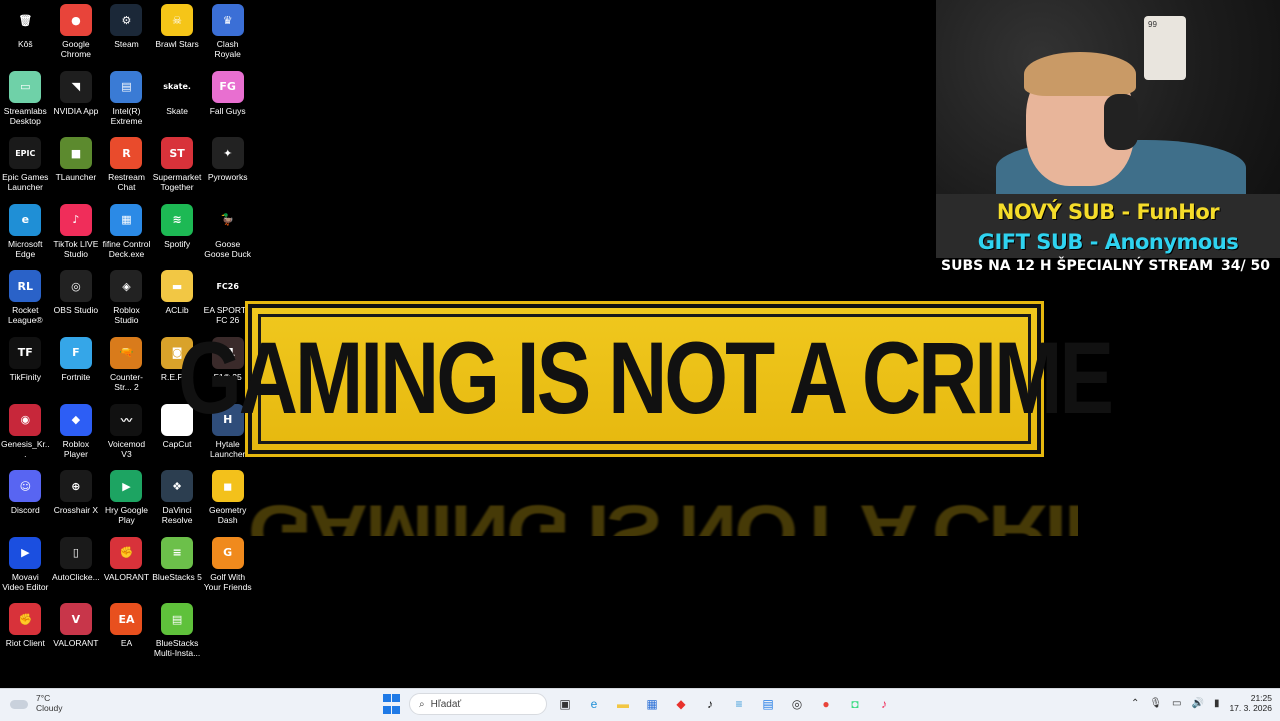 This screenshot has width=1280, height=721. Describe the element at coordinates (126, 366) in the screenshot. I see `desktop-icon: 🔫 Counter-Str... 2` at that location.